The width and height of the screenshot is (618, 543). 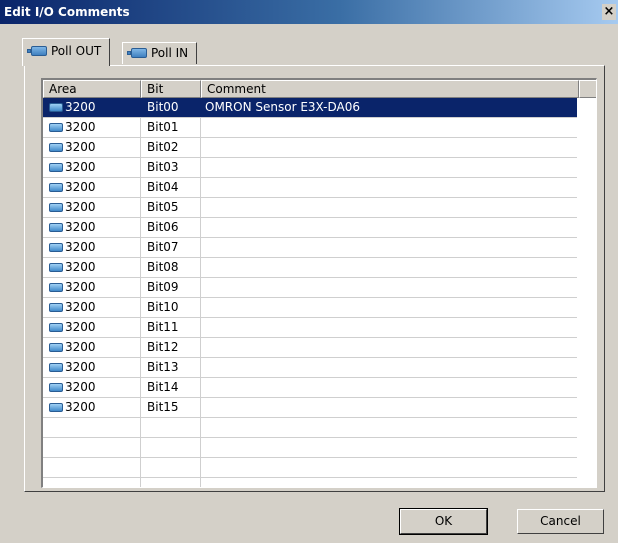 I want to click on bit-cell: Bit10, so click(x=171, y=307).